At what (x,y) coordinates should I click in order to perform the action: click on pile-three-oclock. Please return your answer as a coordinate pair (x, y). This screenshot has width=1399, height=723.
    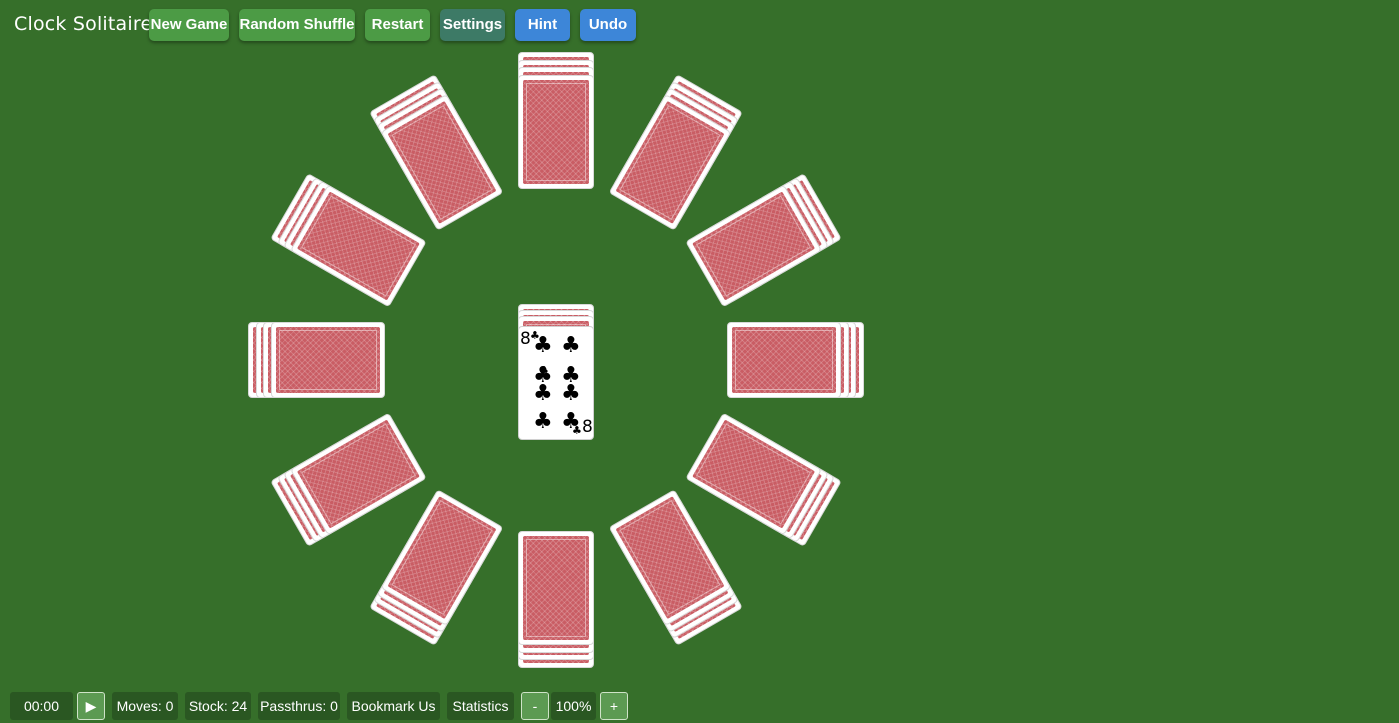
    Looking at the image, I should click on (795, 360).